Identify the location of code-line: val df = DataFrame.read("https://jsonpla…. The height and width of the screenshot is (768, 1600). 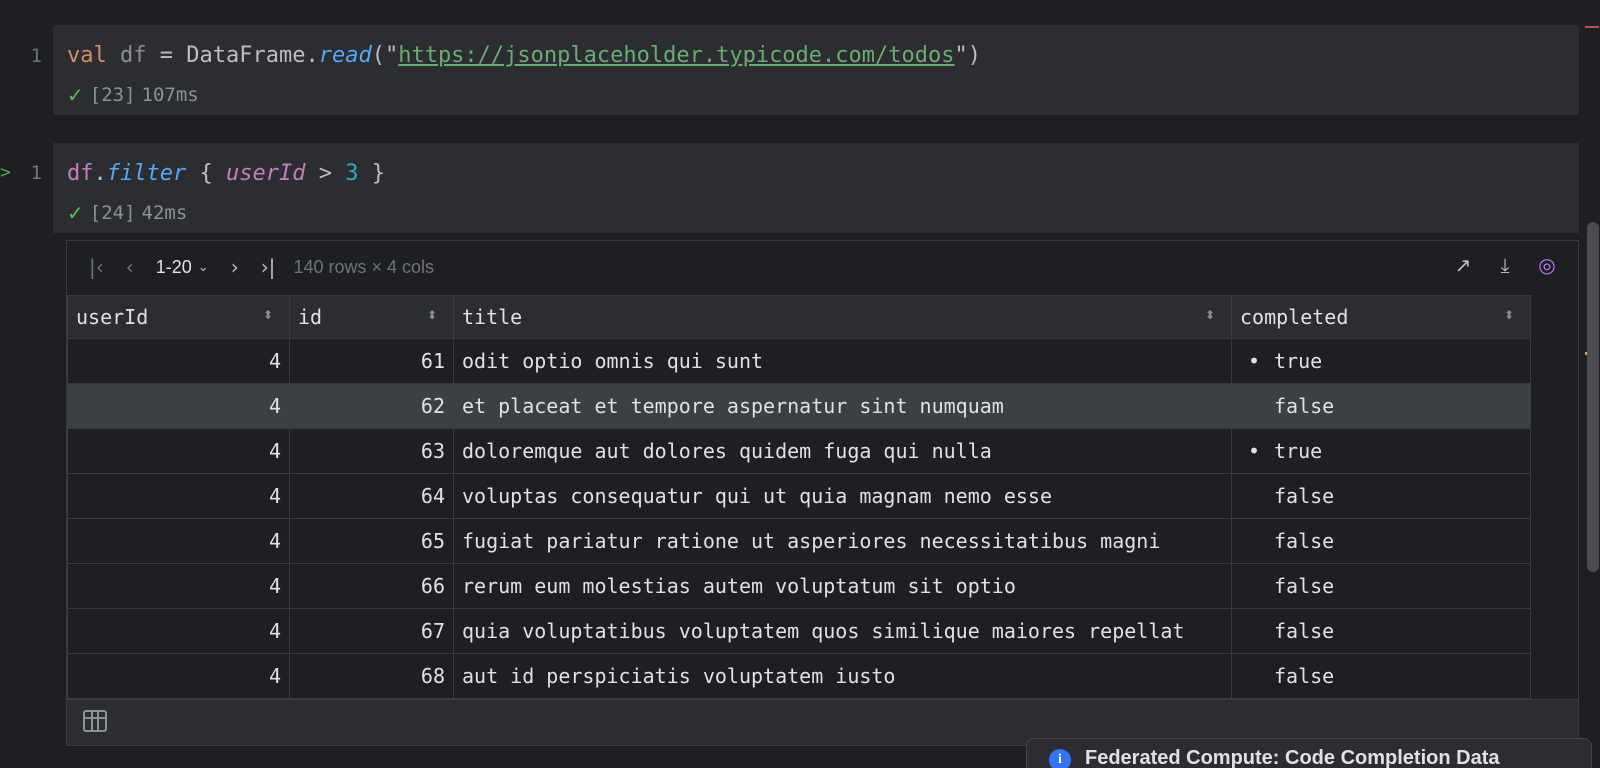
(524, 55).